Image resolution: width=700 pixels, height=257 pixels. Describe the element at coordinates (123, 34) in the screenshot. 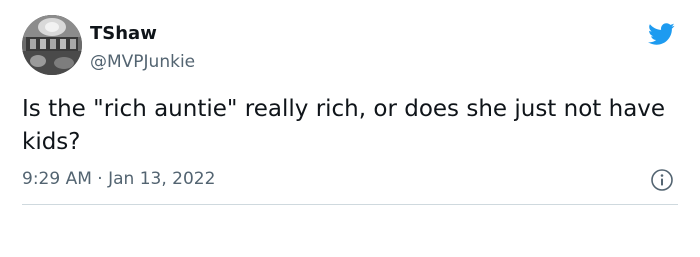

I see `author-name: TShaw` at that location.